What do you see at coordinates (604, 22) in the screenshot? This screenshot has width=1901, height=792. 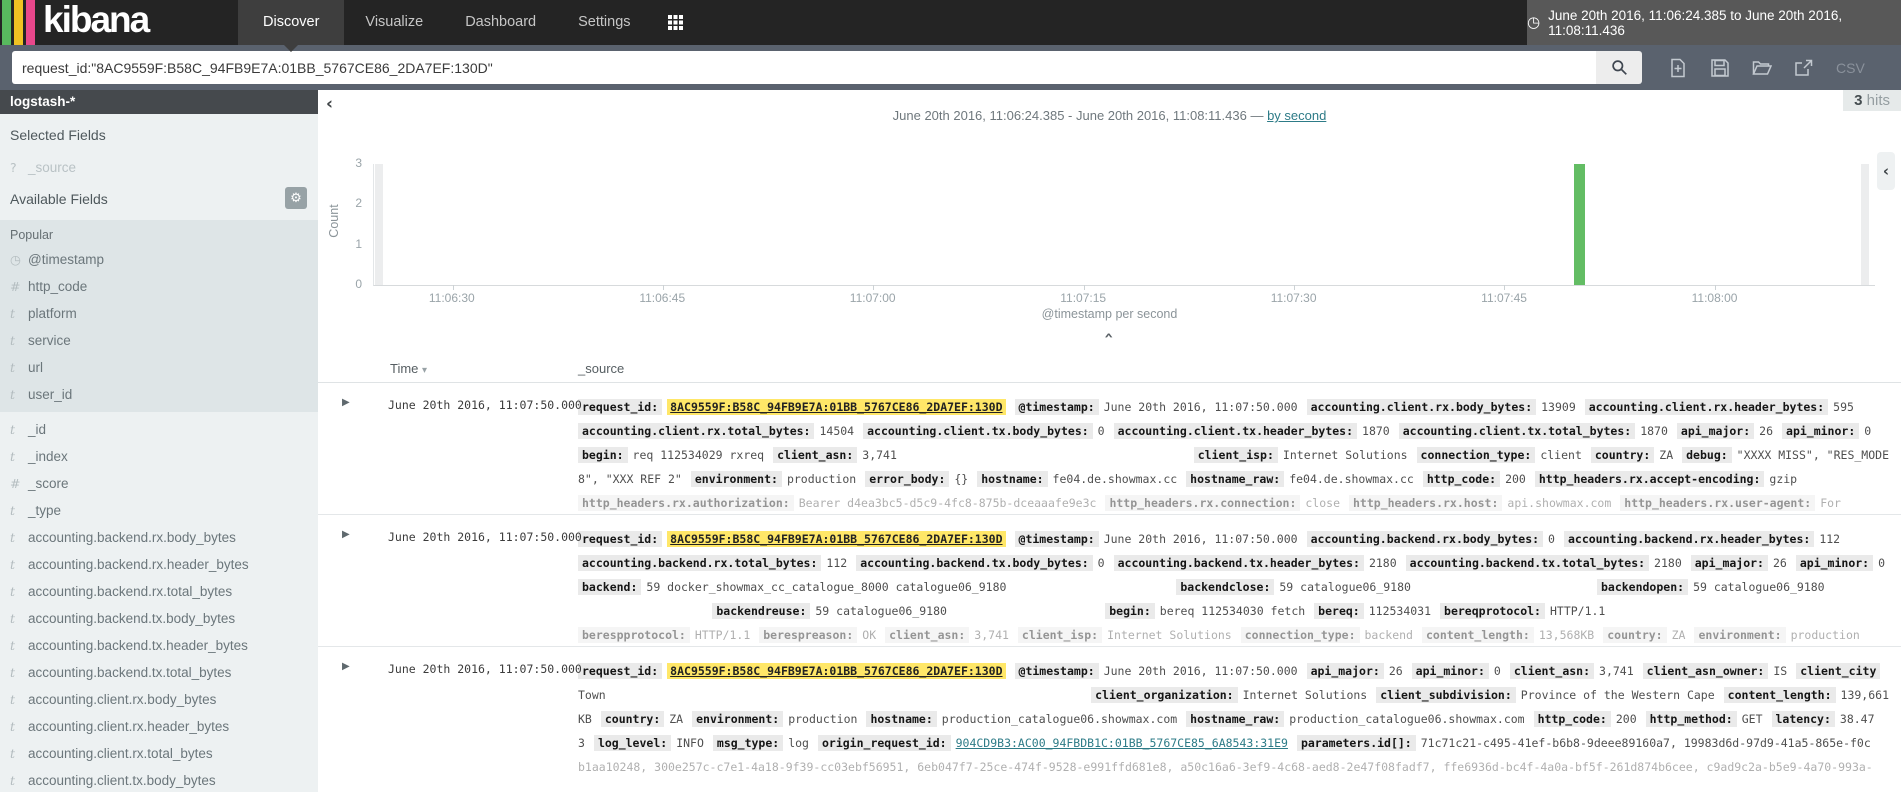 I see `nav-item-settings: Settings` at bounding box center [604, 22].